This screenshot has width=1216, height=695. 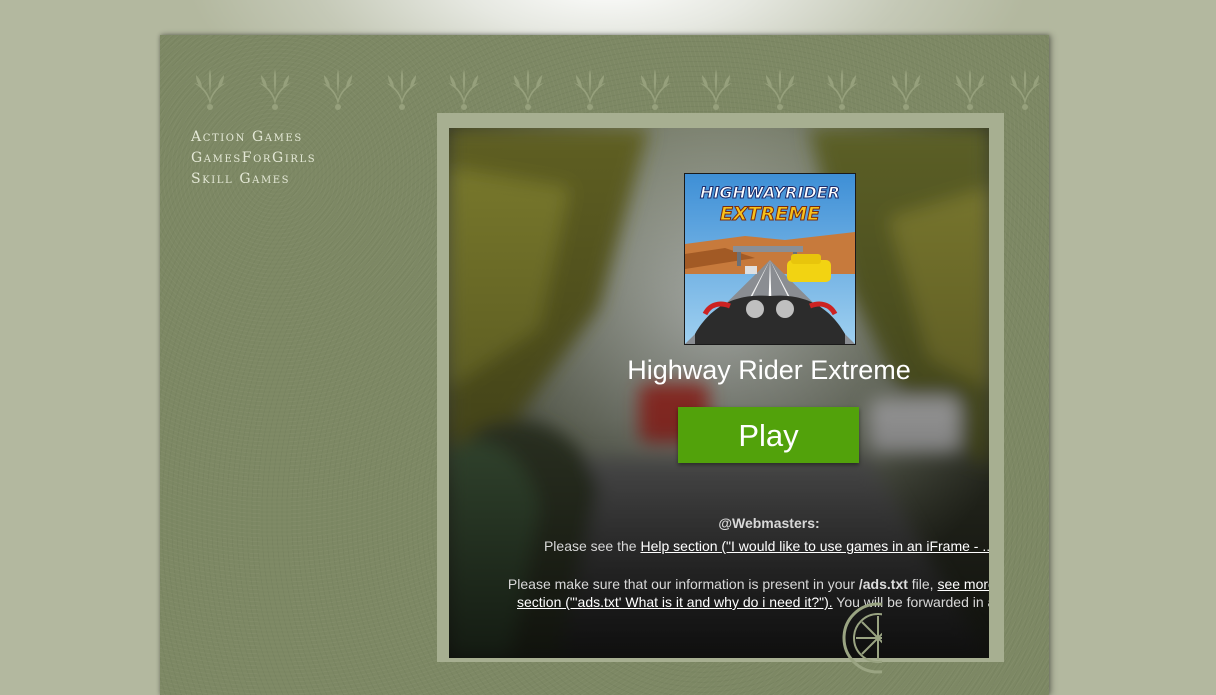 I want to click on thumbnail-title-line1: HIGHWAYRIDER, so click(x=770, y=192).